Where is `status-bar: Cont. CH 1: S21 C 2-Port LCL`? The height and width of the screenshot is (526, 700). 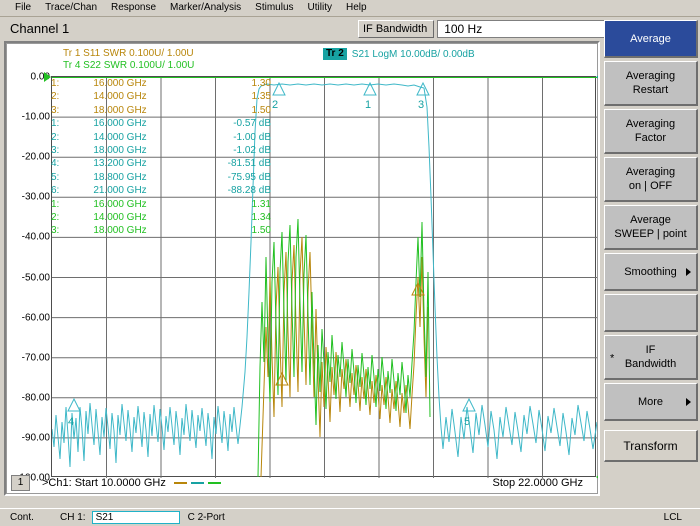 status-bar: Cont. CH 1: S21 C 2-Port LCL is located at coordinates (350, 517).